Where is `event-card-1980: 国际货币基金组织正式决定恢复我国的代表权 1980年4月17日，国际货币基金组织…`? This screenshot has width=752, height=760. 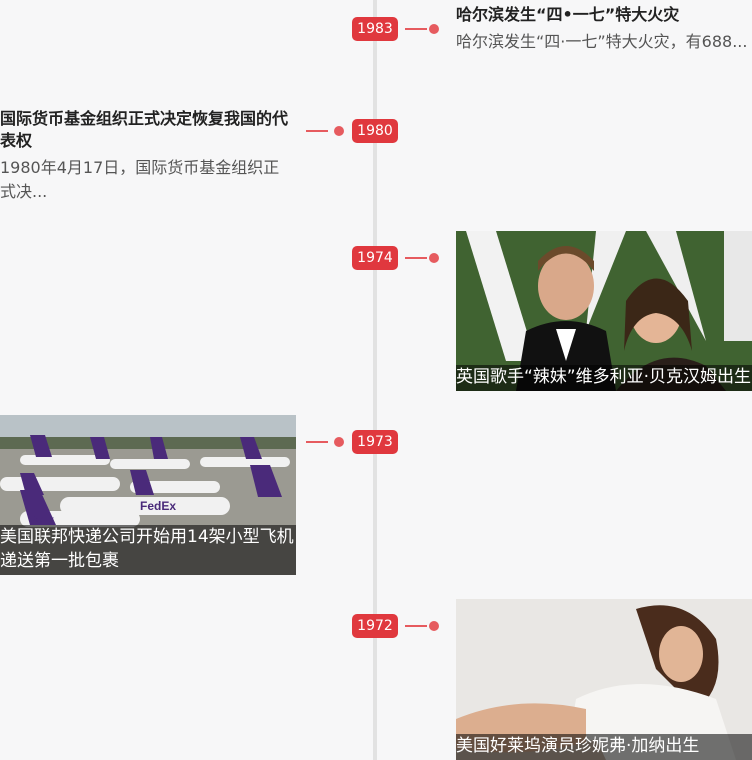 event-card-1980: 国际货币基金组织正式决定恢复我国的代表权 1980年4月17日，国际货币基金组织… is located at coordinates (145, 156).